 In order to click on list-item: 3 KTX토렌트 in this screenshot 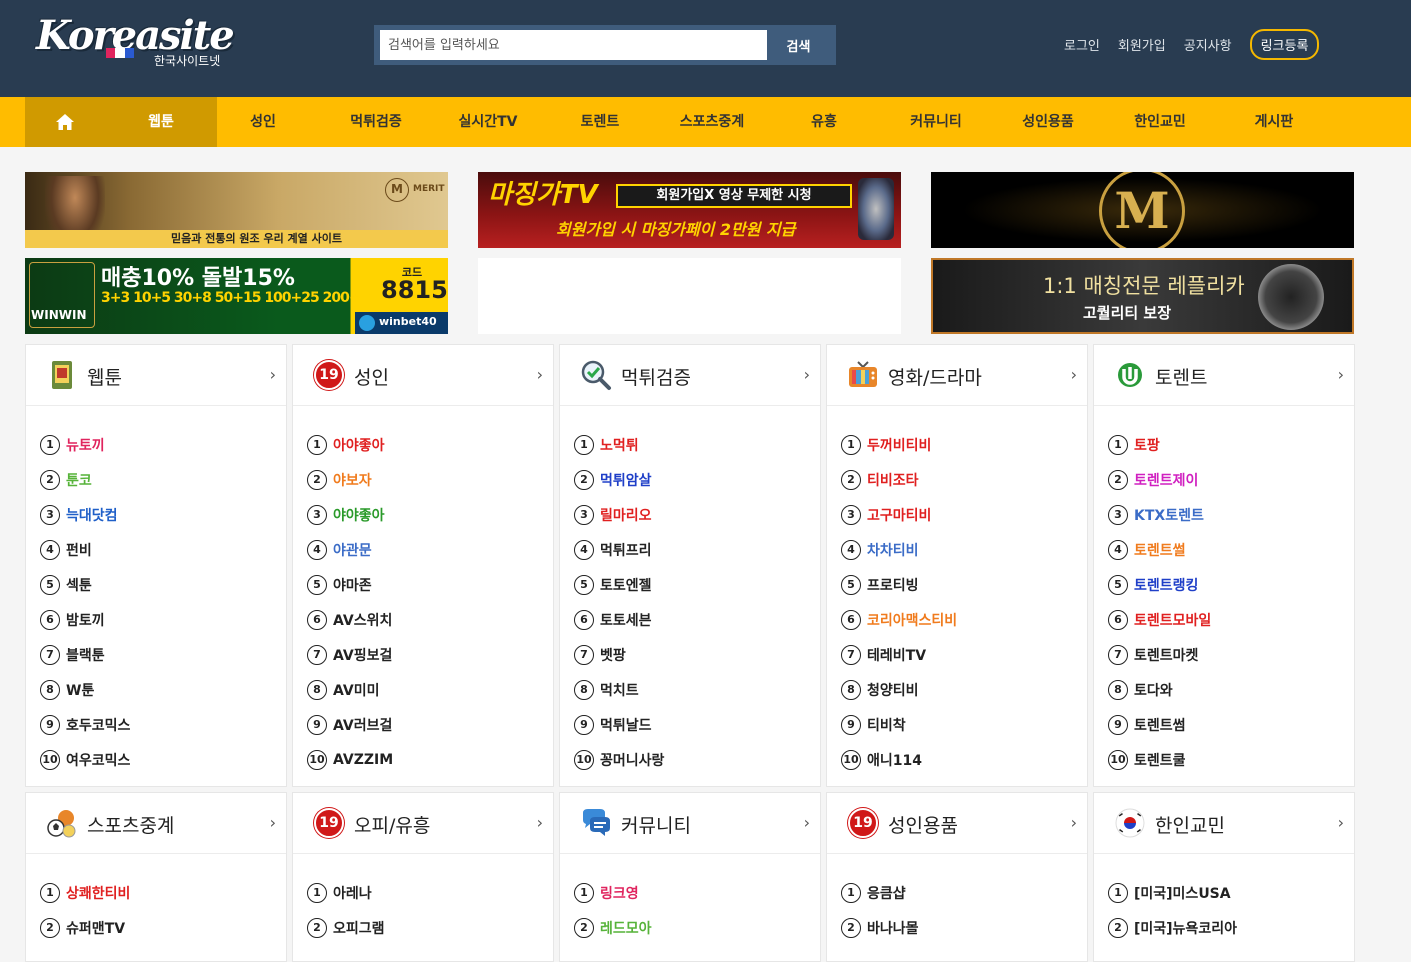, I will do `click(1159, 514)`.